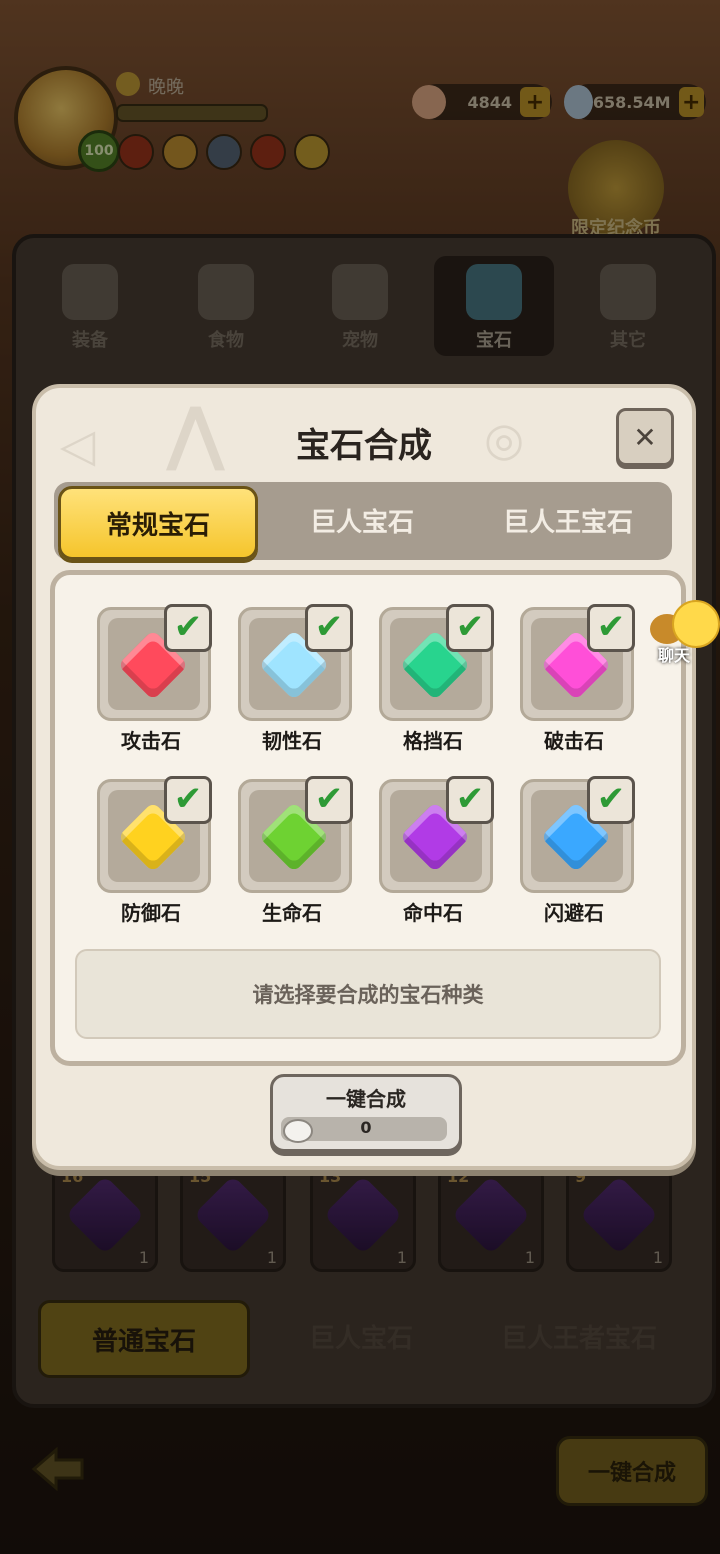  What do you see at coordinates (368, 994) in the screenshot?
I see `selection-hint: 请选择要合成的宝石种类` at bounding box center [368, 994].